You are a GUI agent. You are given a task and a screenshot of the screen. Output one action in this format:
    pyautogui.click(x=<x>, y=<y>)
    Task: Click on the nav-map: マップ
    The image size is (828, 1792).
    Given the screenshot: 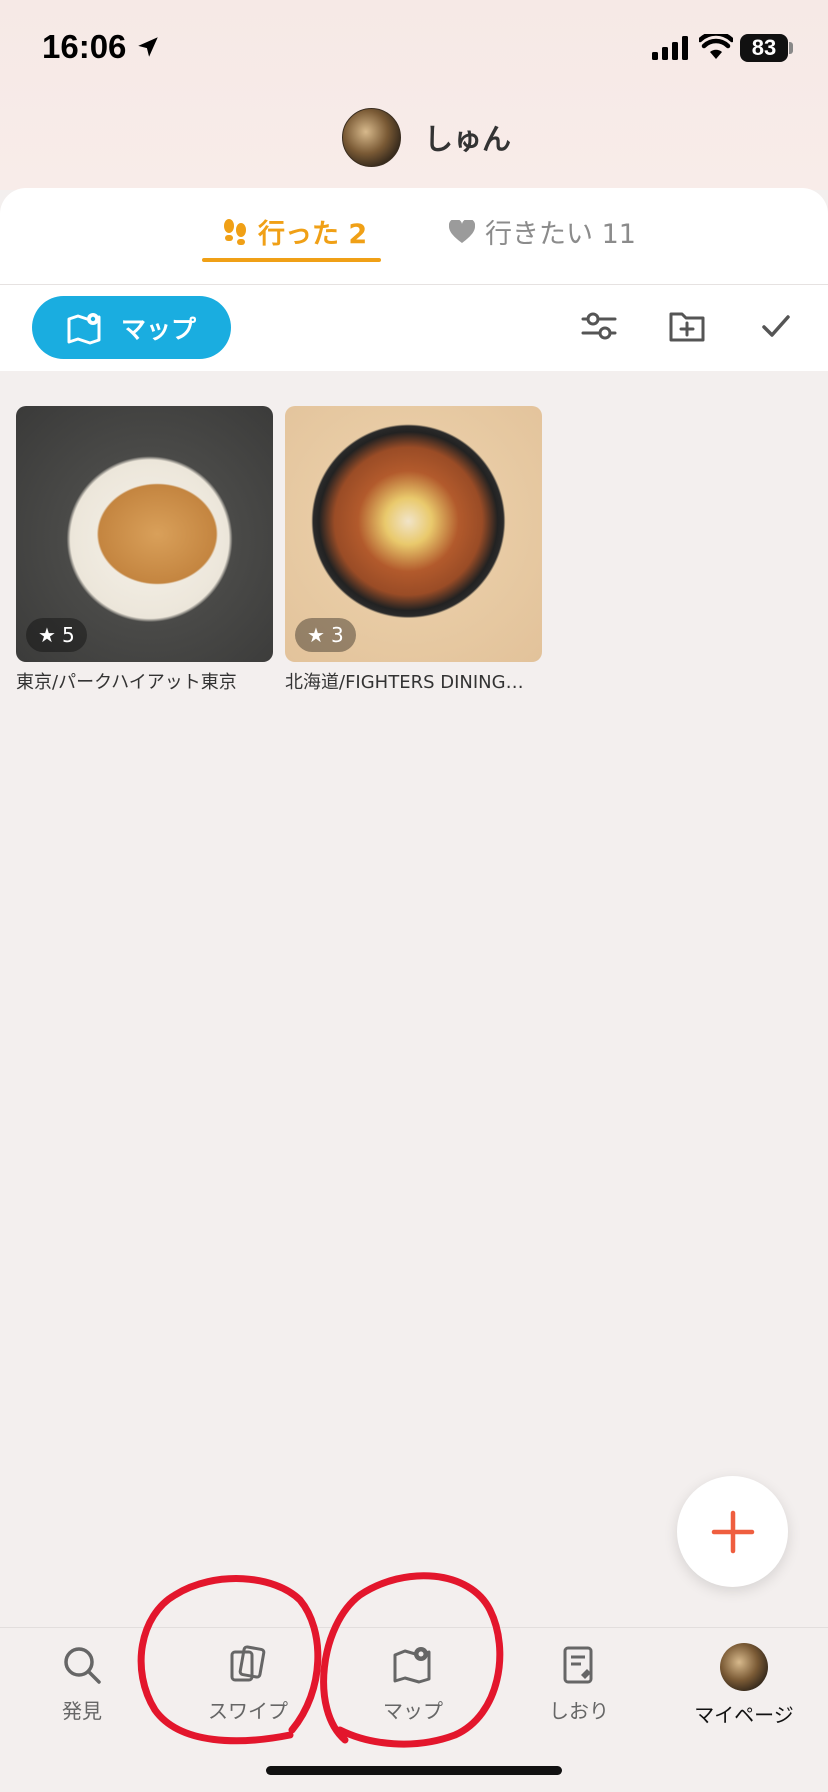 What is the action you would take?
    pyautogui.click(x=413, y=1683)
    